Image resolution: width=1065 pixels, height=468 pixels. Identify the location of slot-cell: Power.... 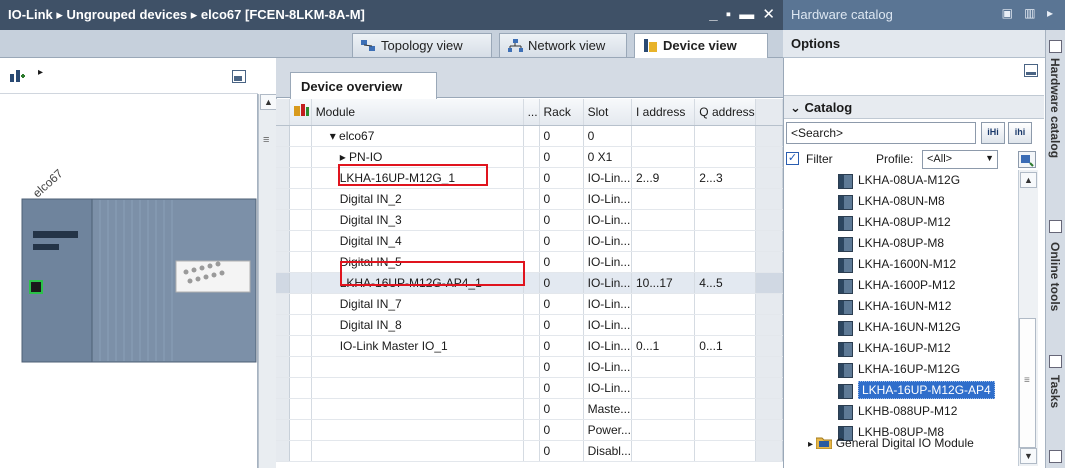
(607, 430).